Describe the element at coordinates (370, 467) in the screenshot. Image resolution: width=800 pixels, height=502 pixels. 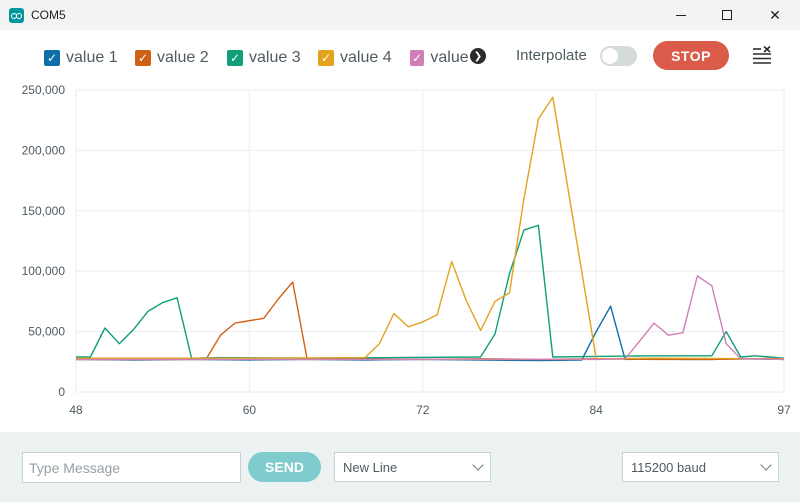
I see `line-ending-value: New Line` at that location.